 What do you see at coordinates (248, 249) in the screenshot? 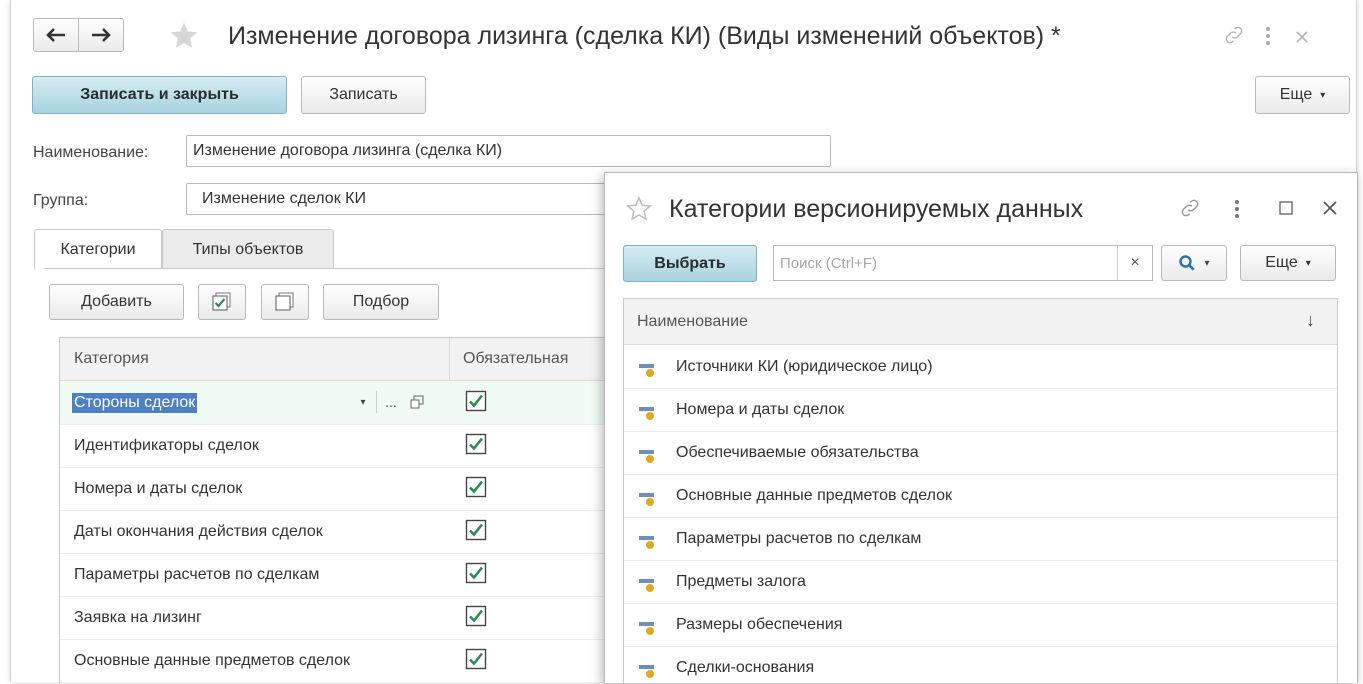
I see `tab-object-types: Типы объектов` at bounding box center [248, 249].